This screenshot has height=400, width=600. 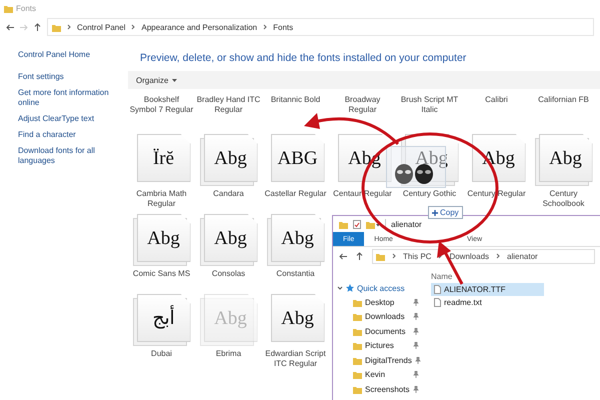 I want to click on font-name: Bookshelf Symbol 7 Regular, so click(x=162, y=105).